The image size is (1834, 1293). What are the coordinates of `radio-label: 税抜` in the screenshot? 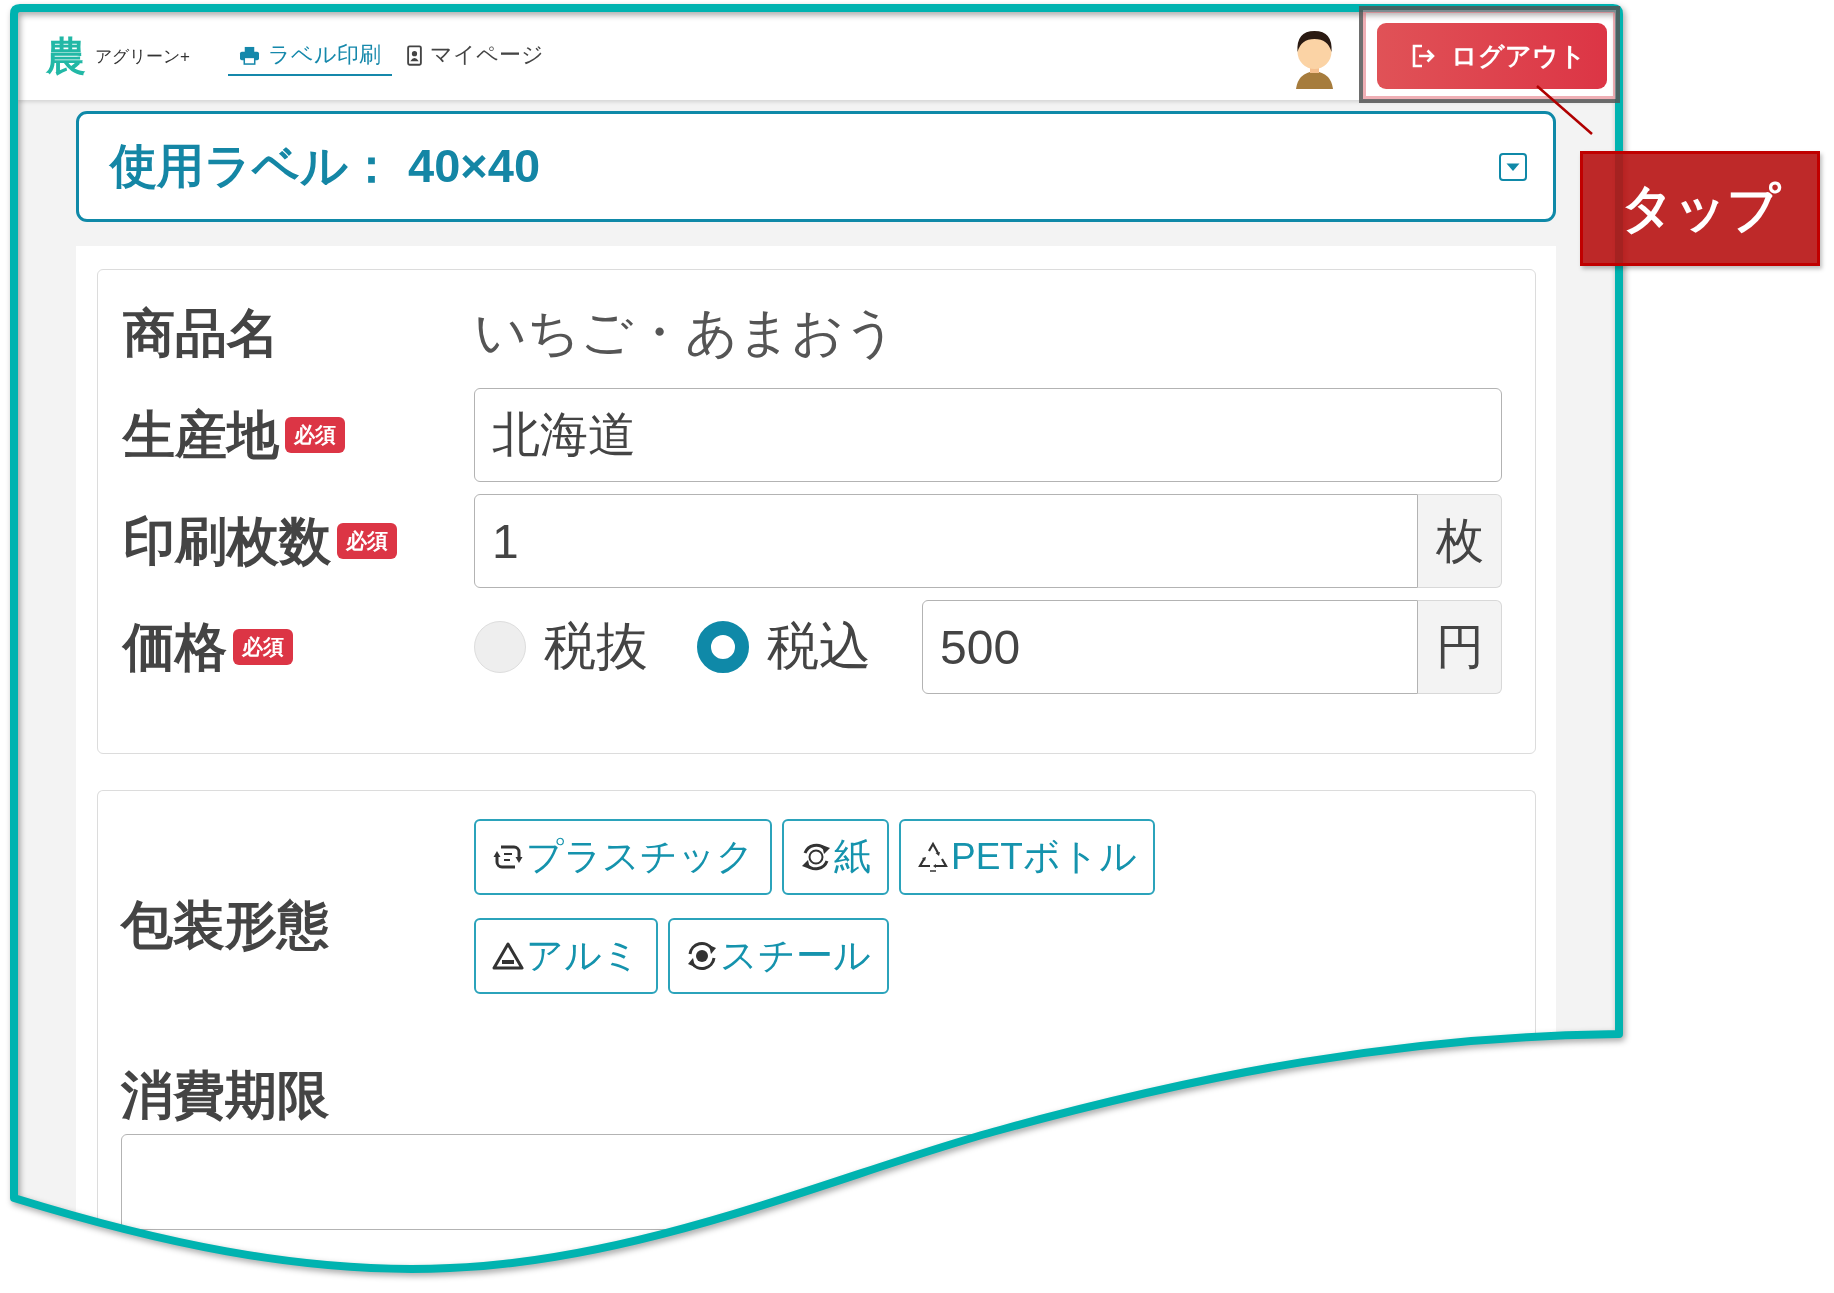 It's located at (596, 647).